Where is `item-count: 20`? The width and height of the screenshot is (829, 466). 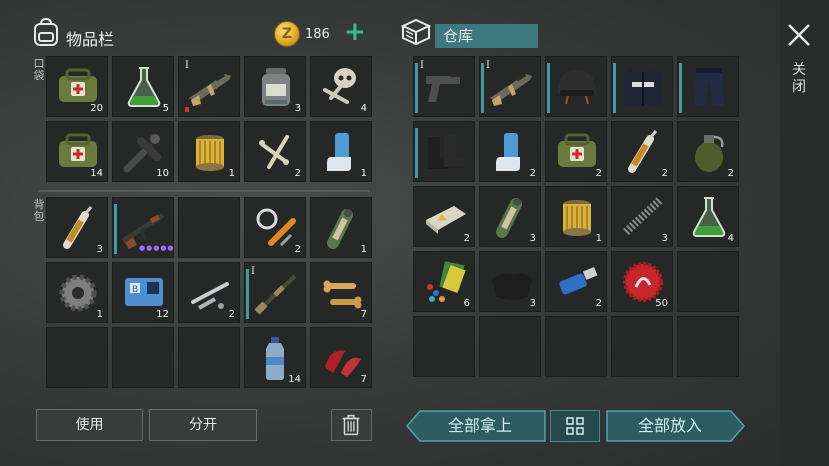
item-count: 20 is located at coordinates (96, 108).